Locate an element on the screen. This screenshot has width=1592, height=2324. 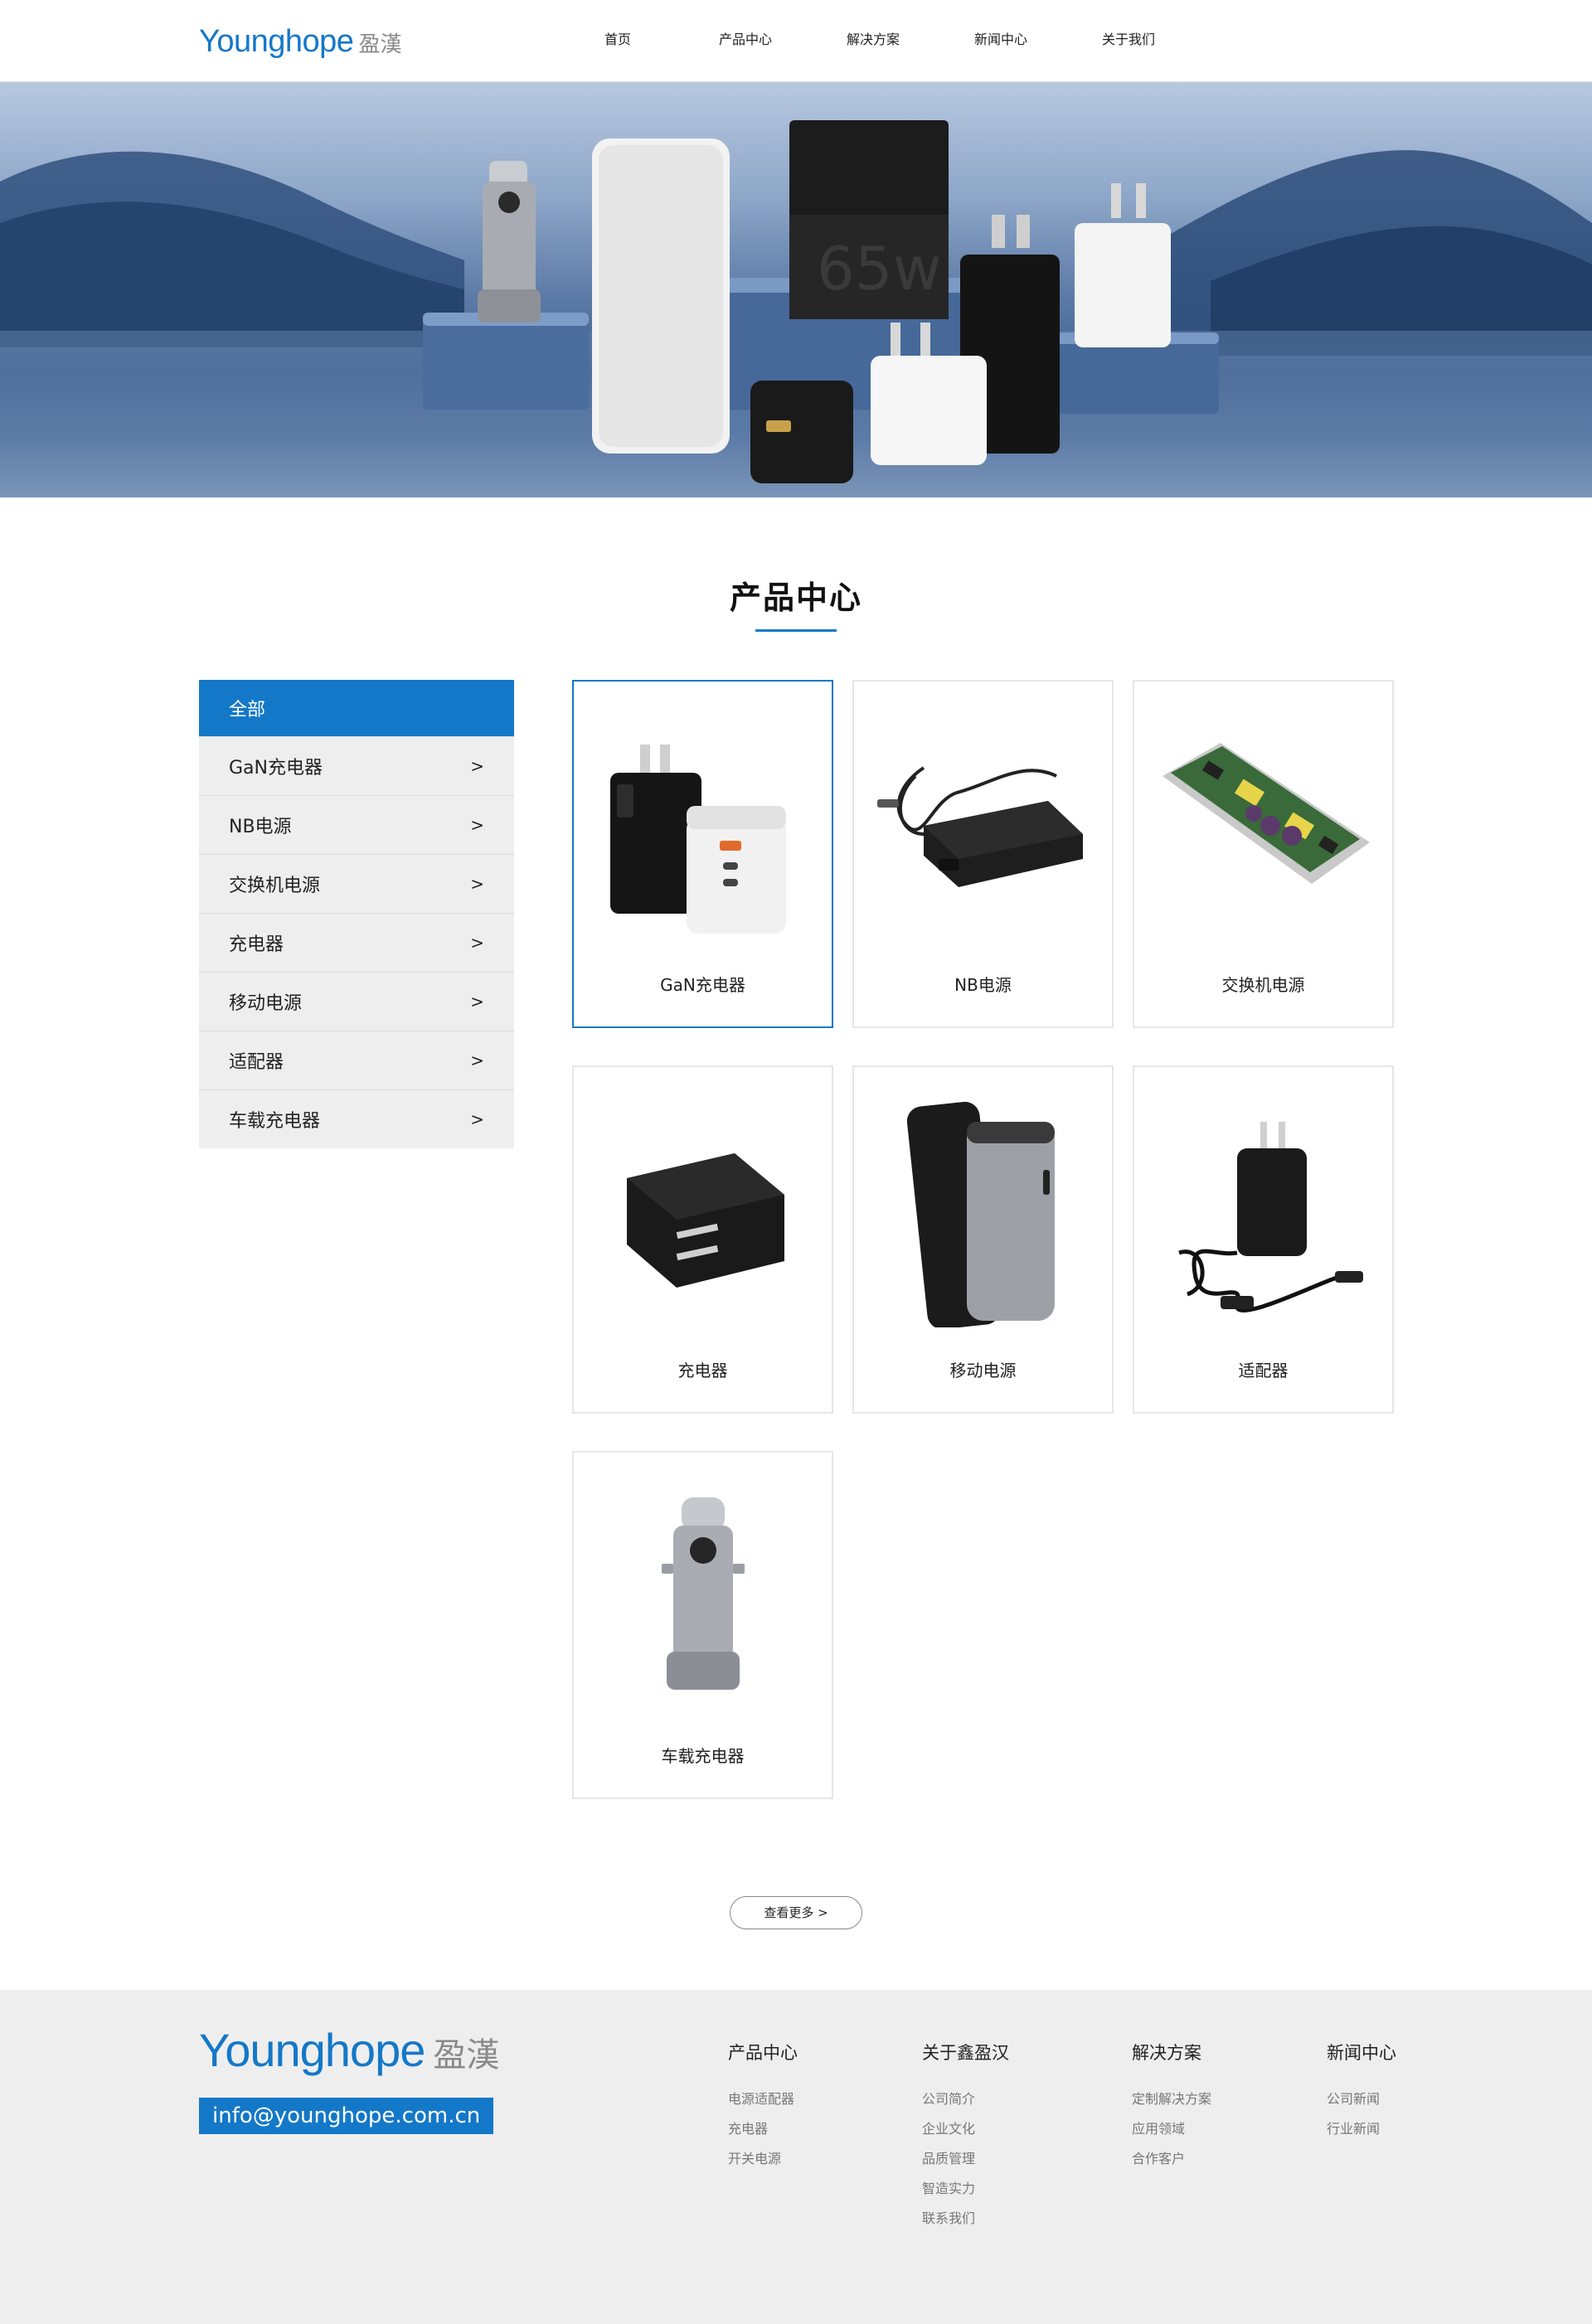
product-card: 移动电源 is located at coordinates (983, 1239).